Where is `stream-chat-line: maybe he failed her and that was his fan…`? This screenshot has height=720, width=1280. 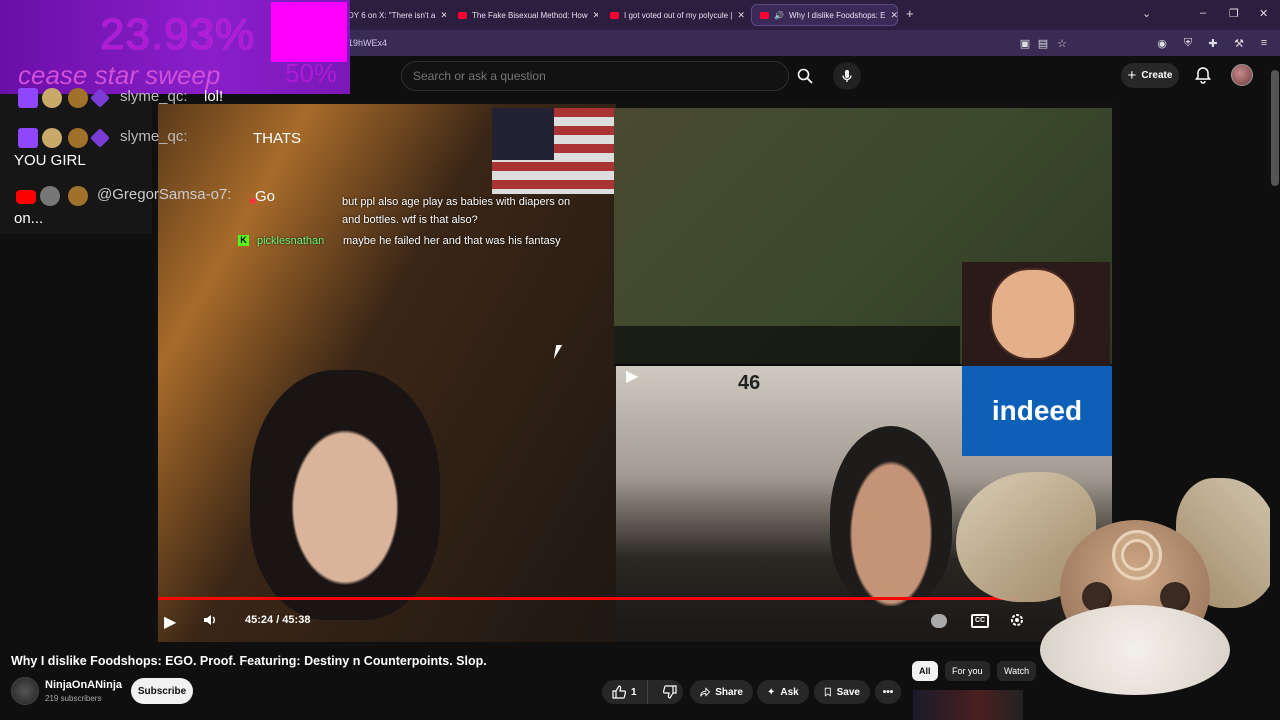 stream-chat-line: maybe he failed her and that was his fan… is located at coordinates (452, 241).